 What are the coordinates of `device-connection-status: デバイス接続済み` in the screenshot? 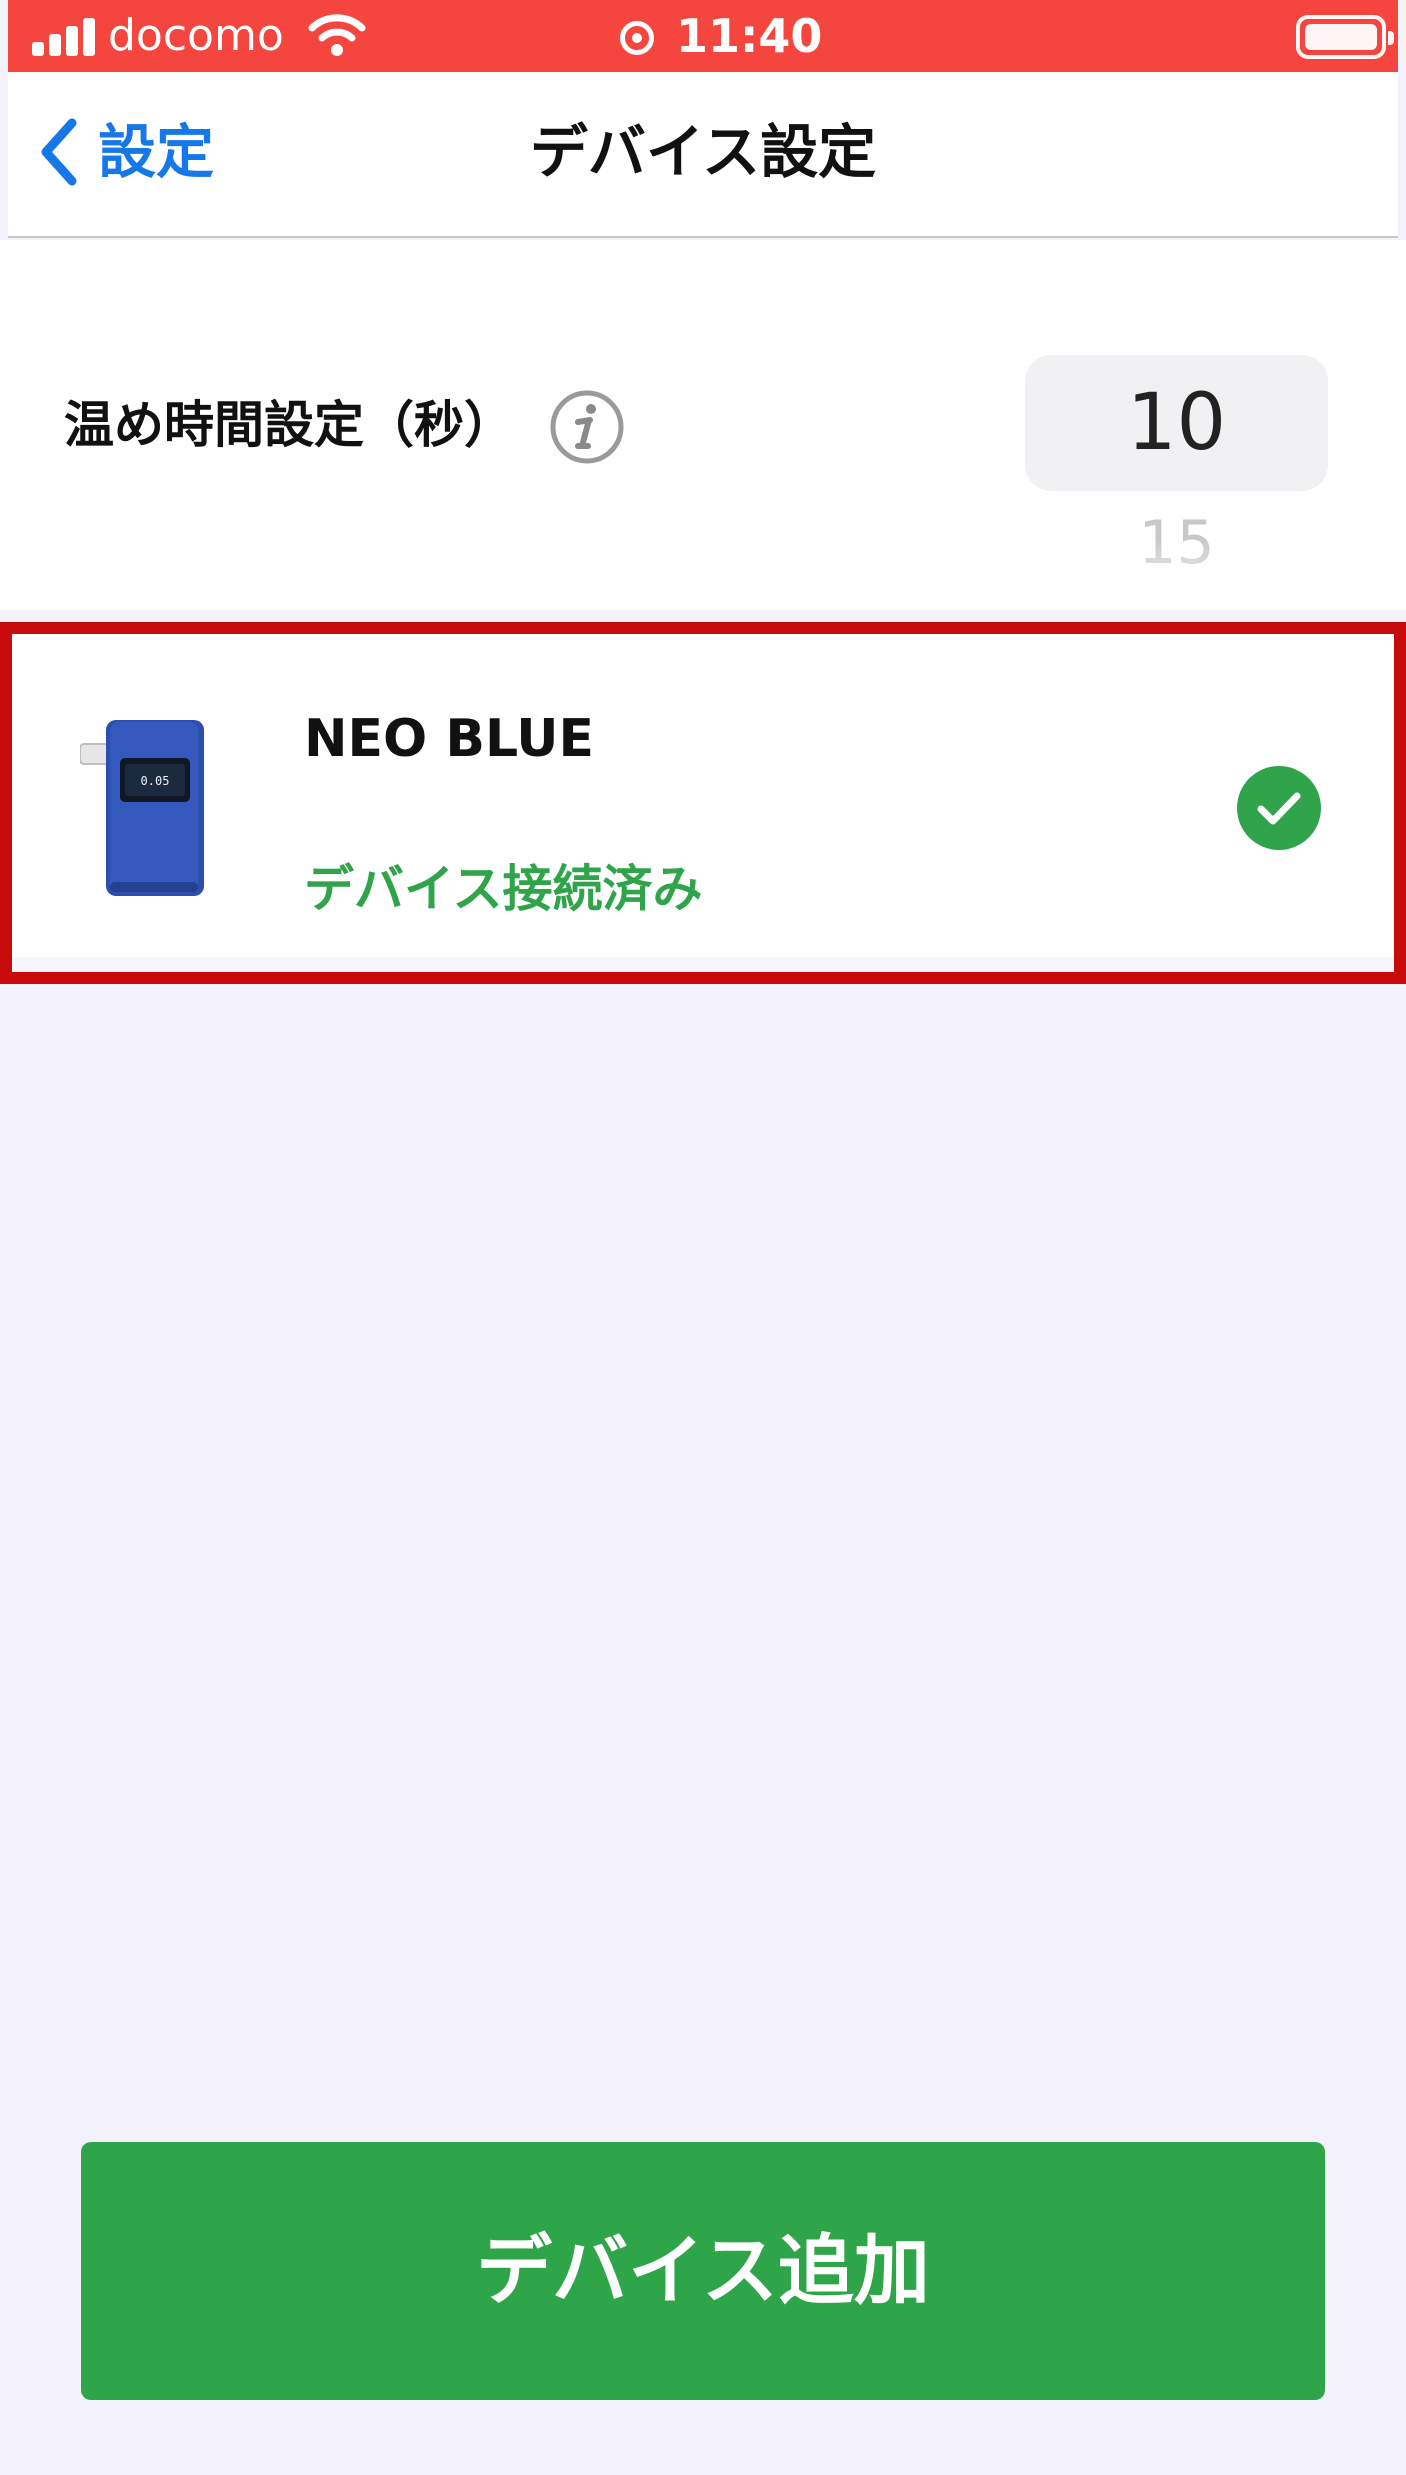 It's located at (503, 889).